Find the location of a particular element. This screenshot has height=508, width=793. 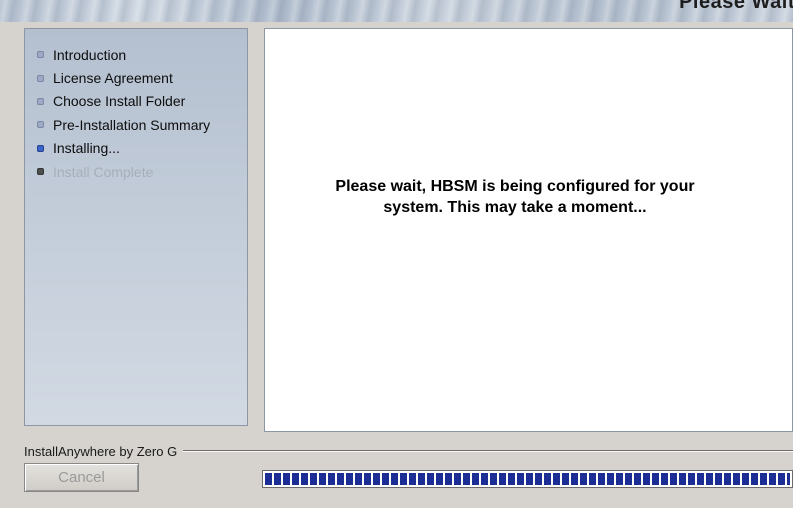

cancel-button: Cancel is located at coordinates (81, 477).